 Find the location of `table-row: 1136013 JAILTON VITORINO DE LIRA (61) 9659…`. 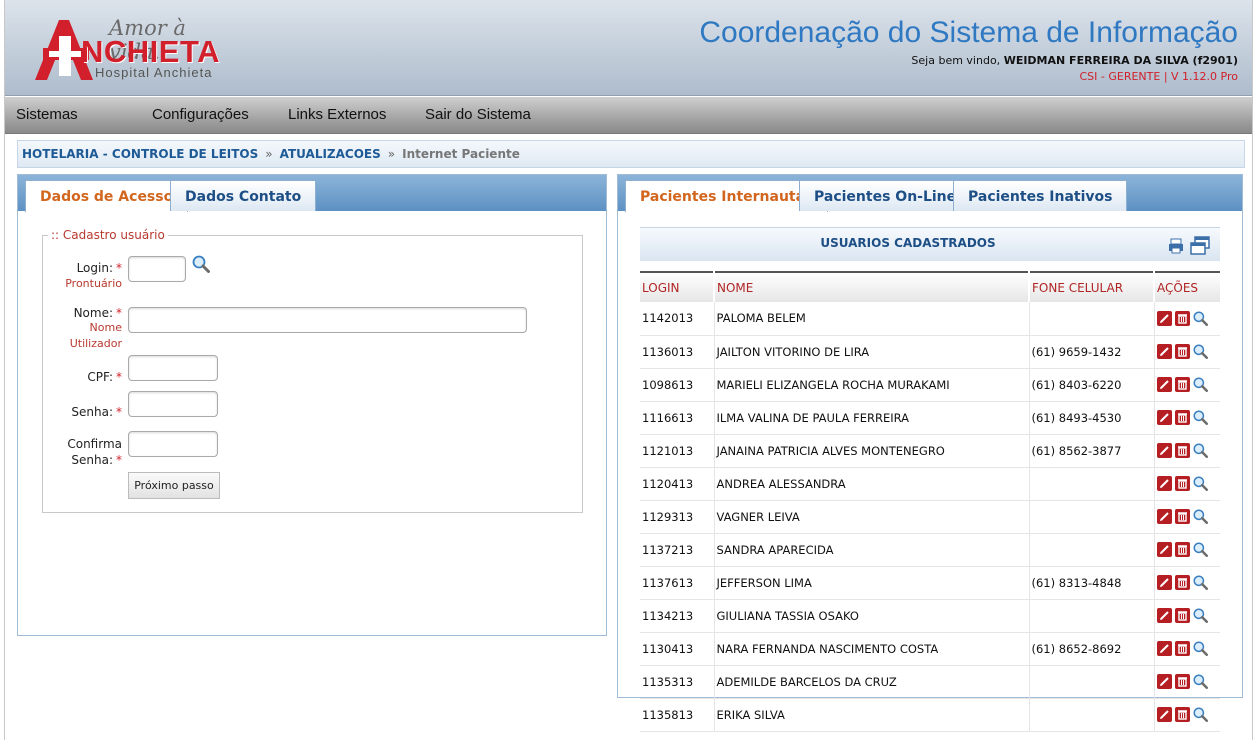

table-row: 1136013 JAILTON VITORINO DE LIRA (61) 9659… is located at coordinates (930, 352).